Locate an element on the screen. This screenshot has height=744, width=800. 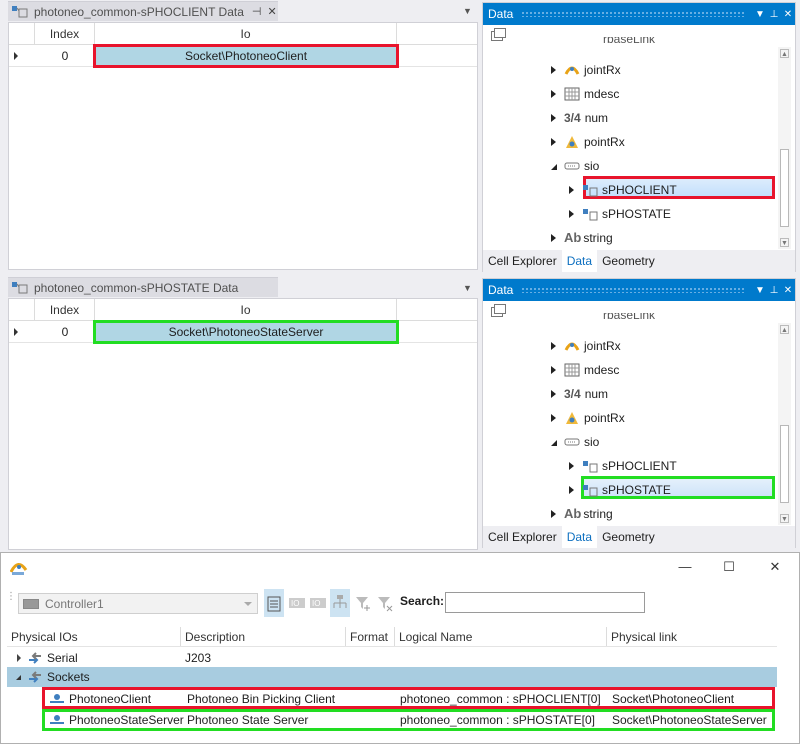
network-button is located at coordinates (340, 603).